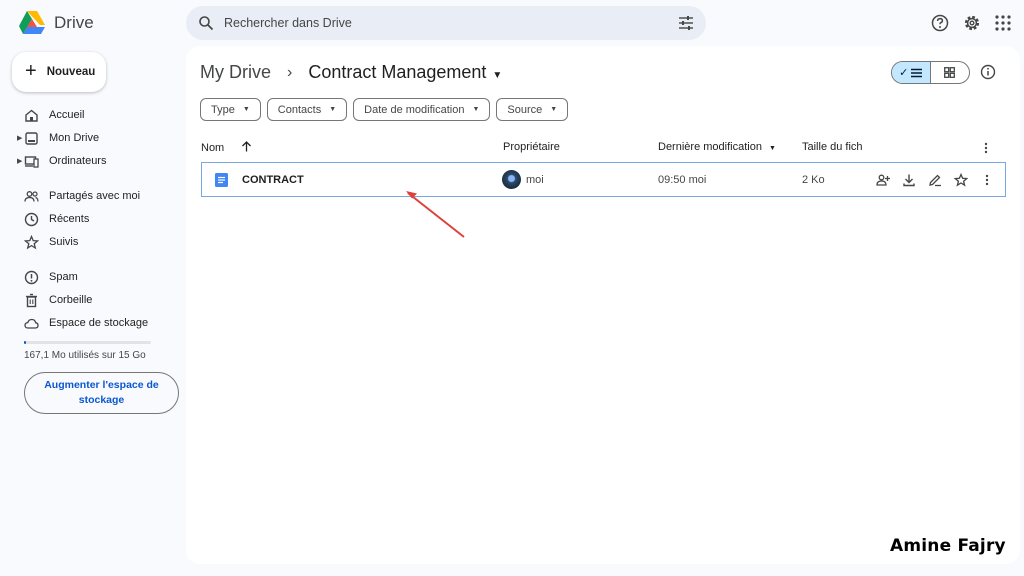 Image resolution: width=1024 pixels, height=576 pixels. I want to click on sidebar-item-computers: ▶ Ordinateurs, so click(90, 161).